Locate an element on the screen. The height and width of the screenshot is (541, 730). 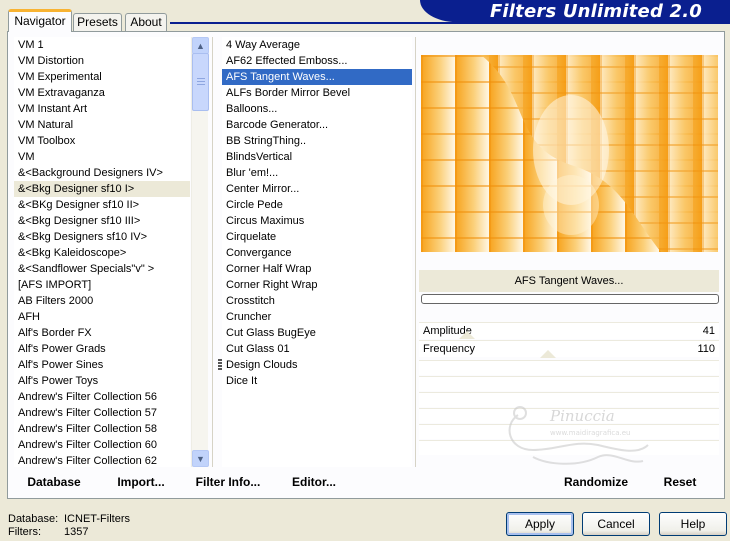
param-value: 110 is located at coordinates (706, 349).